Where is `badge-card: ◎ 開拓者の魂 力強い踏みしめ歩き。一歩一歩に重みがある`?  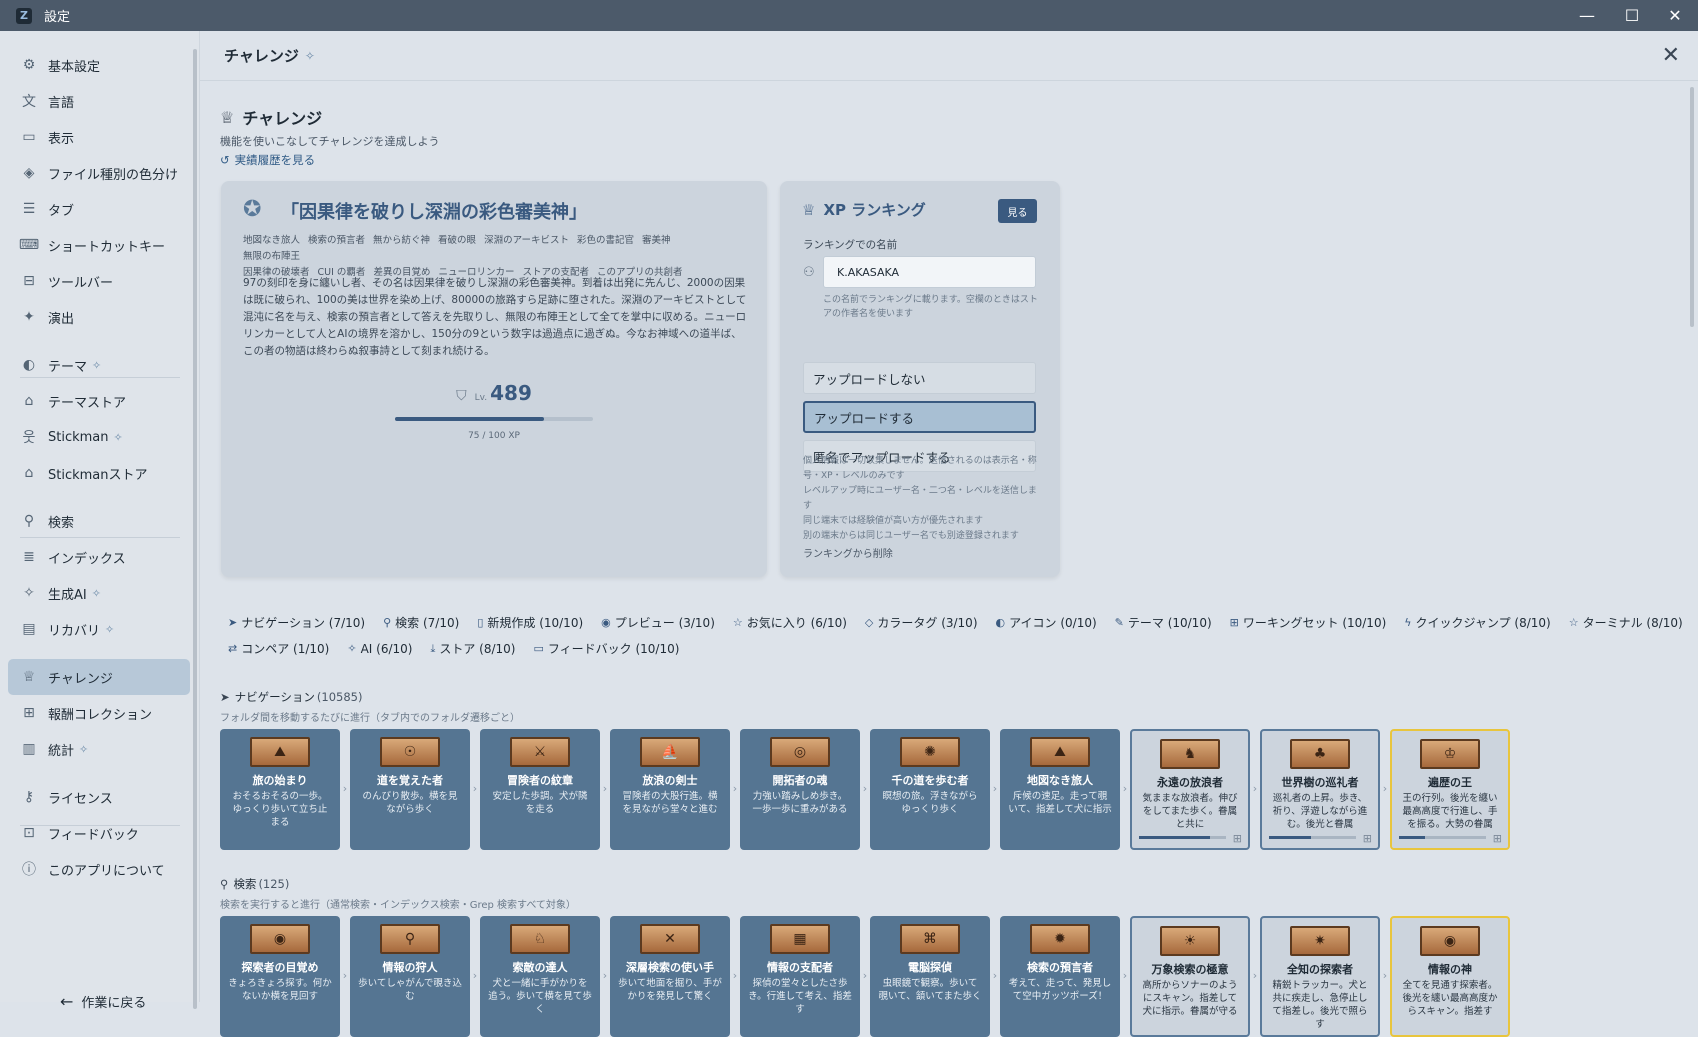
badge-card: ◎ 開拓者の魂 力強い踏みしめ歩き。一歩一歩に重みがある is located at coordinates (800, 789).